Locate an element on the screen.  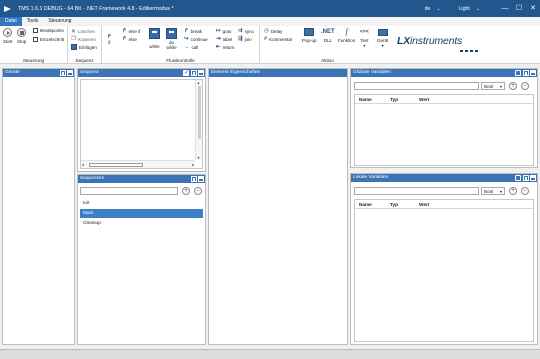
dotnet-icon: .NET is located at coordinates (328, 32).